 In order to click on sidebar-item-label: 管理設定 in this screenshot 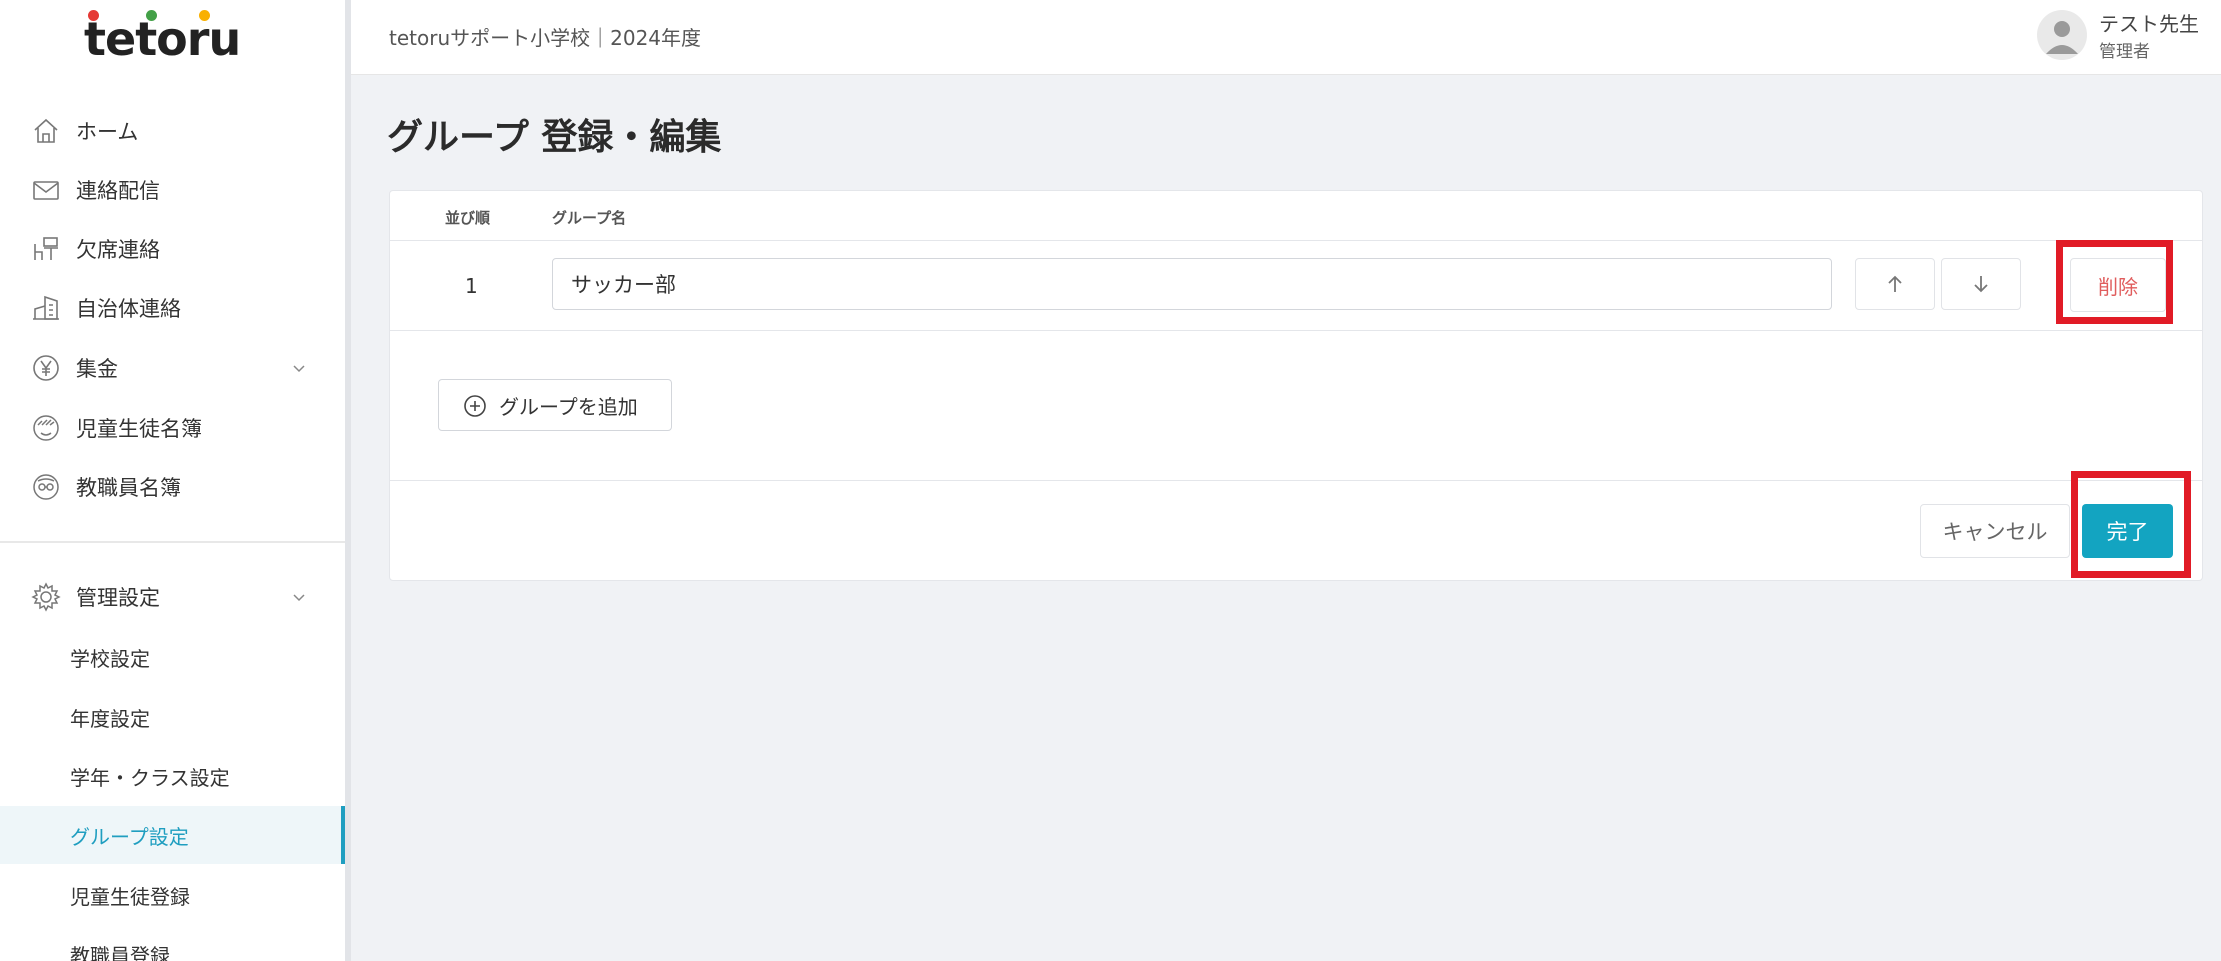, I will do `click(118, 598)`.